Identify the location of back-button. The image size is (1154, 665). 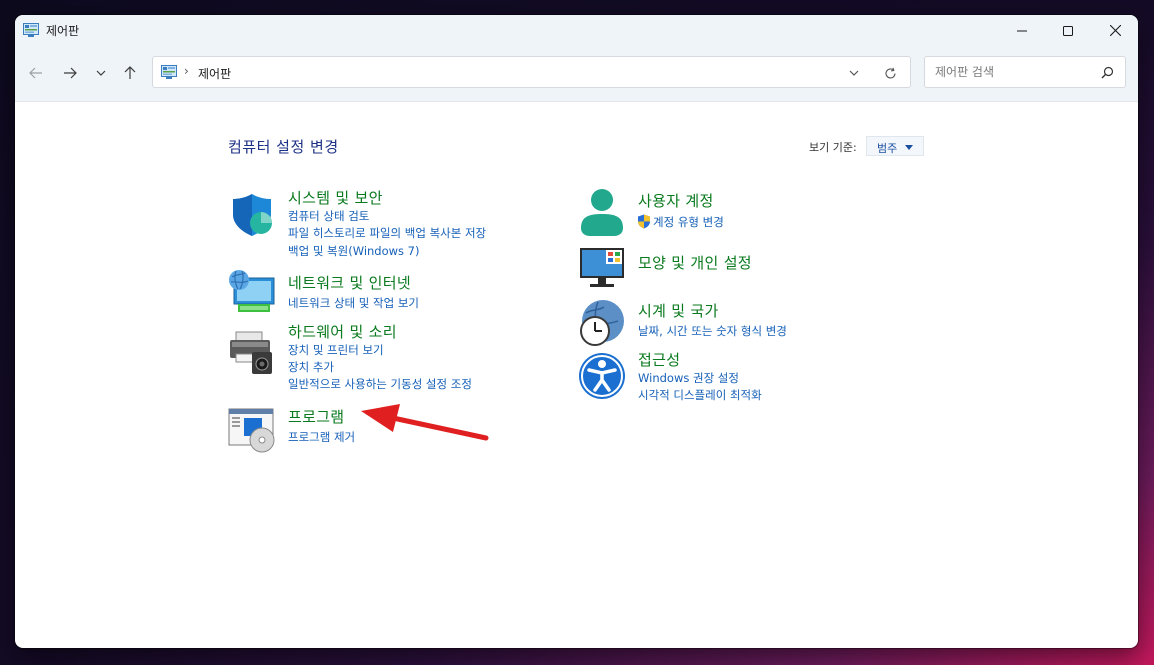
(36, 73).